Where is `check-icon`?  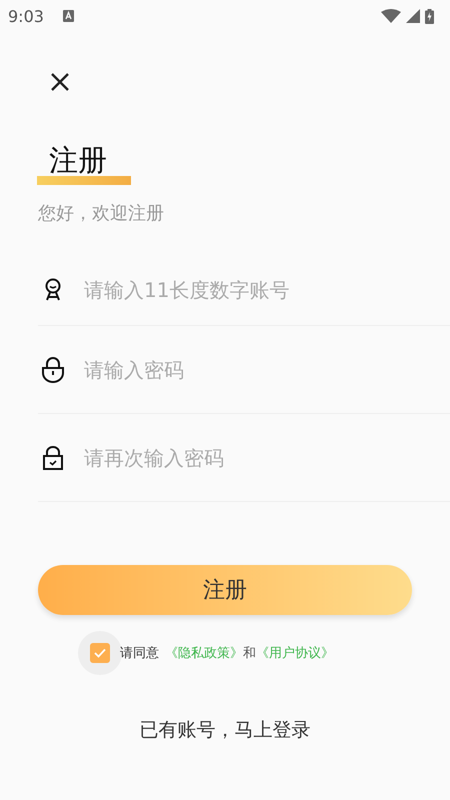 check-icon is located at coordinates (100, 653).